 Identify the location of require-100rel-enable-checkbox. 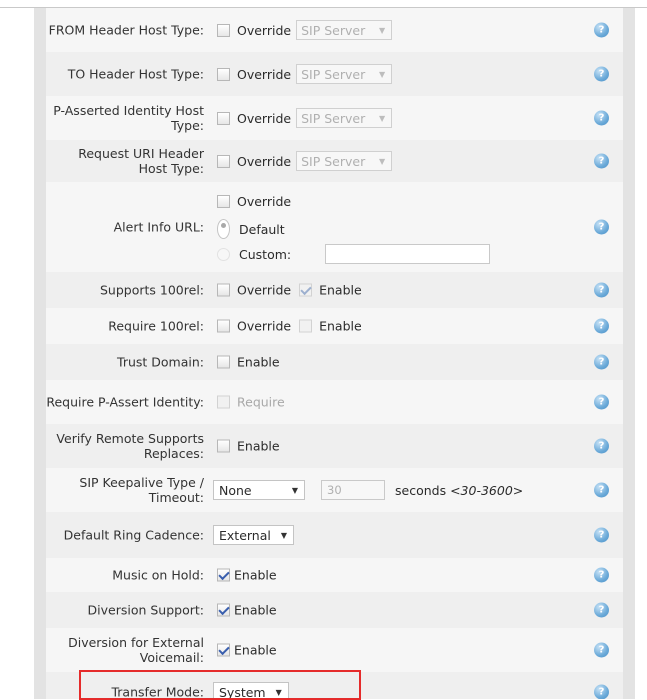
(306, 326).